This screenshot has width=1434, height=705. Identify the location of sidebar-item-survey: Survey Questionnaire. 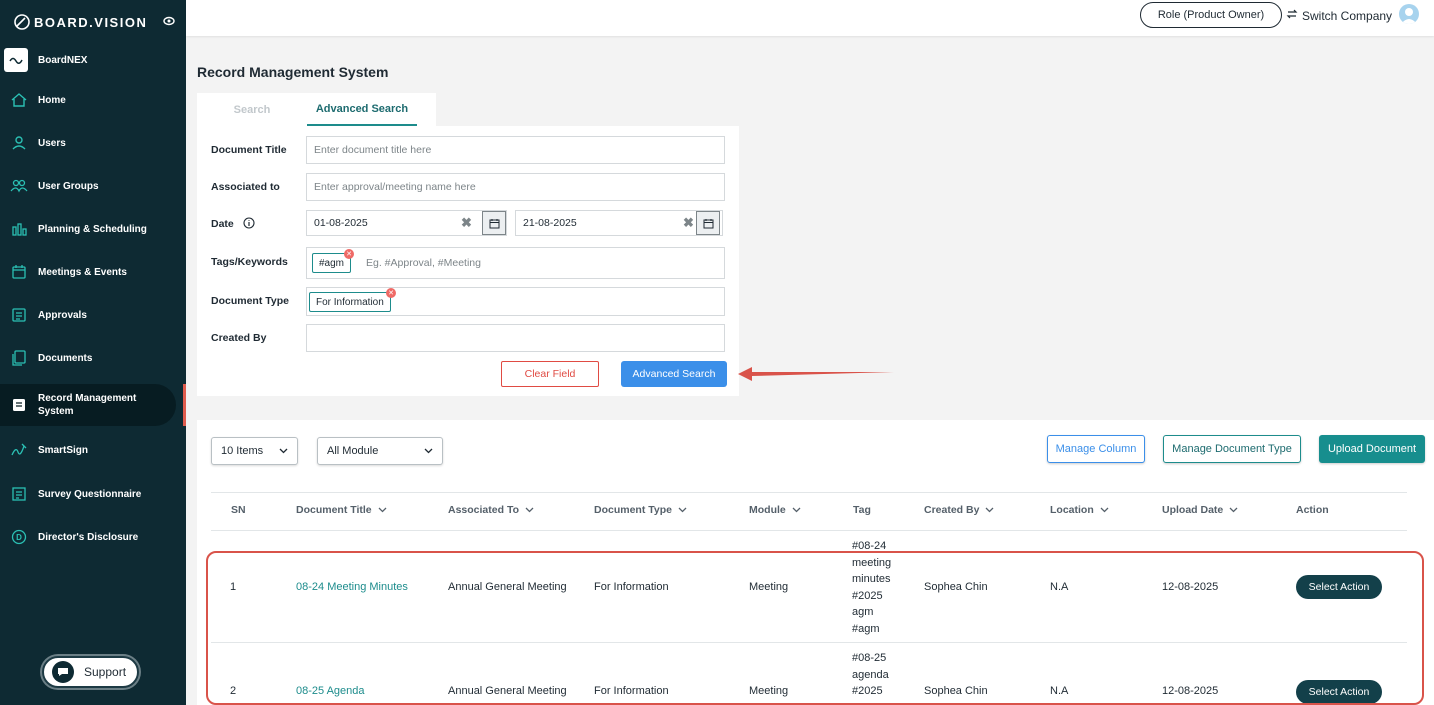
(88, 494).